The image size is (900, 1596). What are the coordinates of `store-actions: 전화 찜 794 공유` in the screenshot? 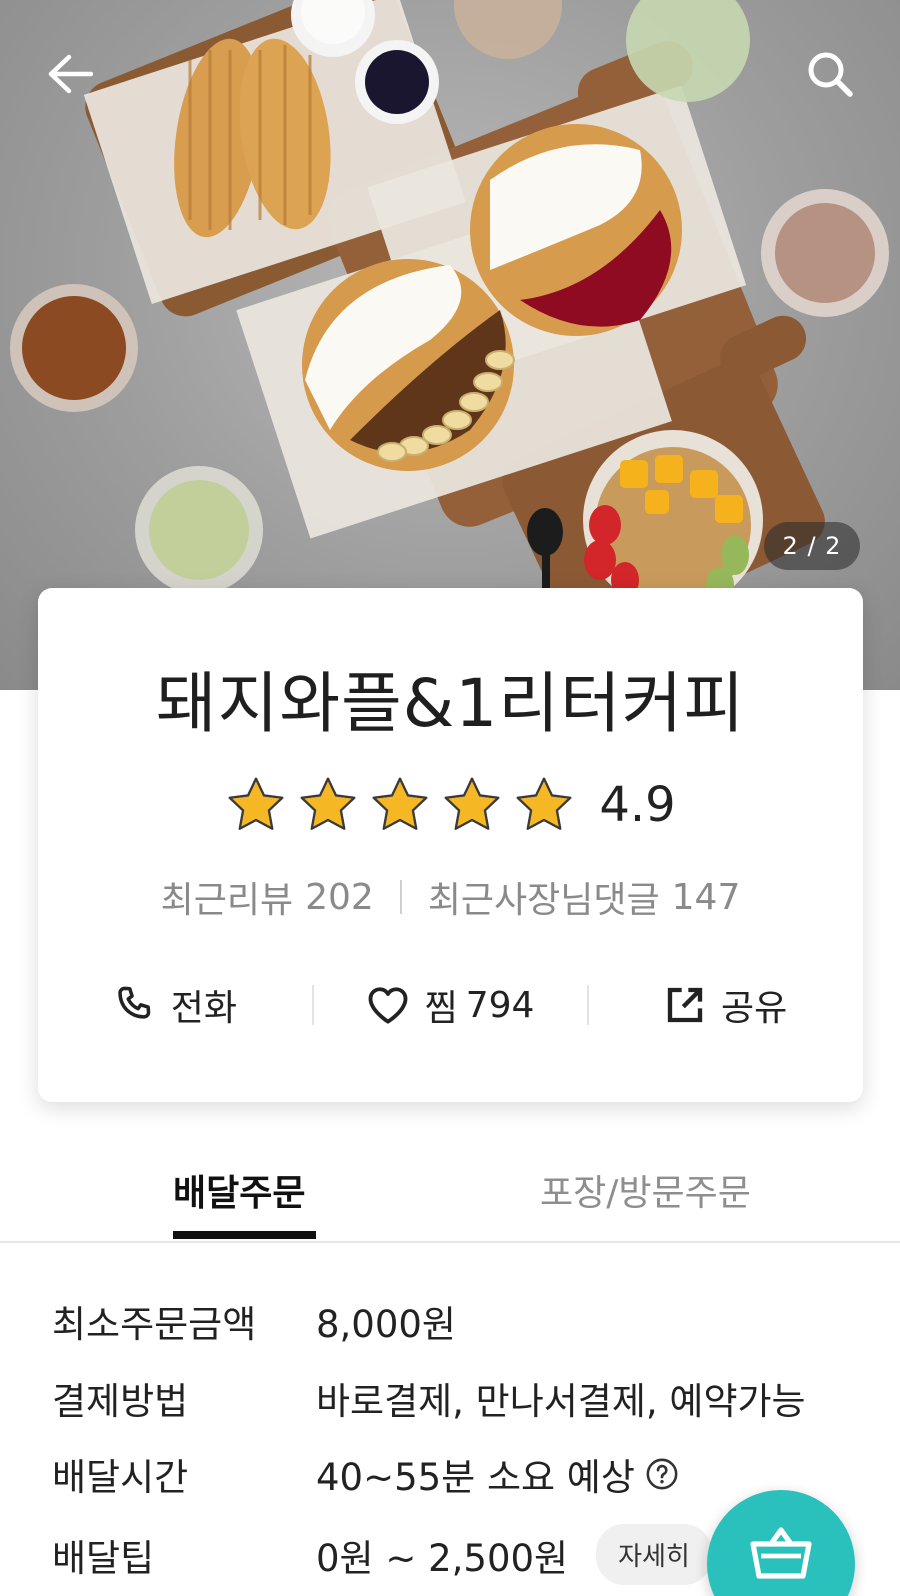 It's located at (450, 1005).